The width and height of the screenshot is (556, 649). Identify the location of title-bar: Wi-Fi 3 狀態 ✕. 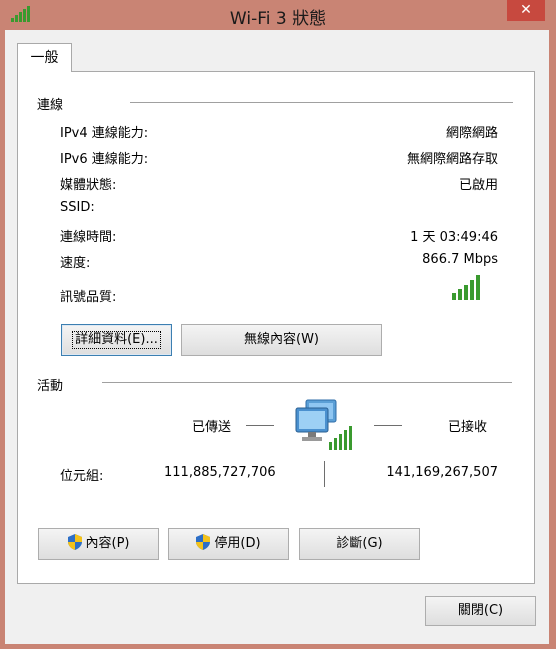
(278, 15).